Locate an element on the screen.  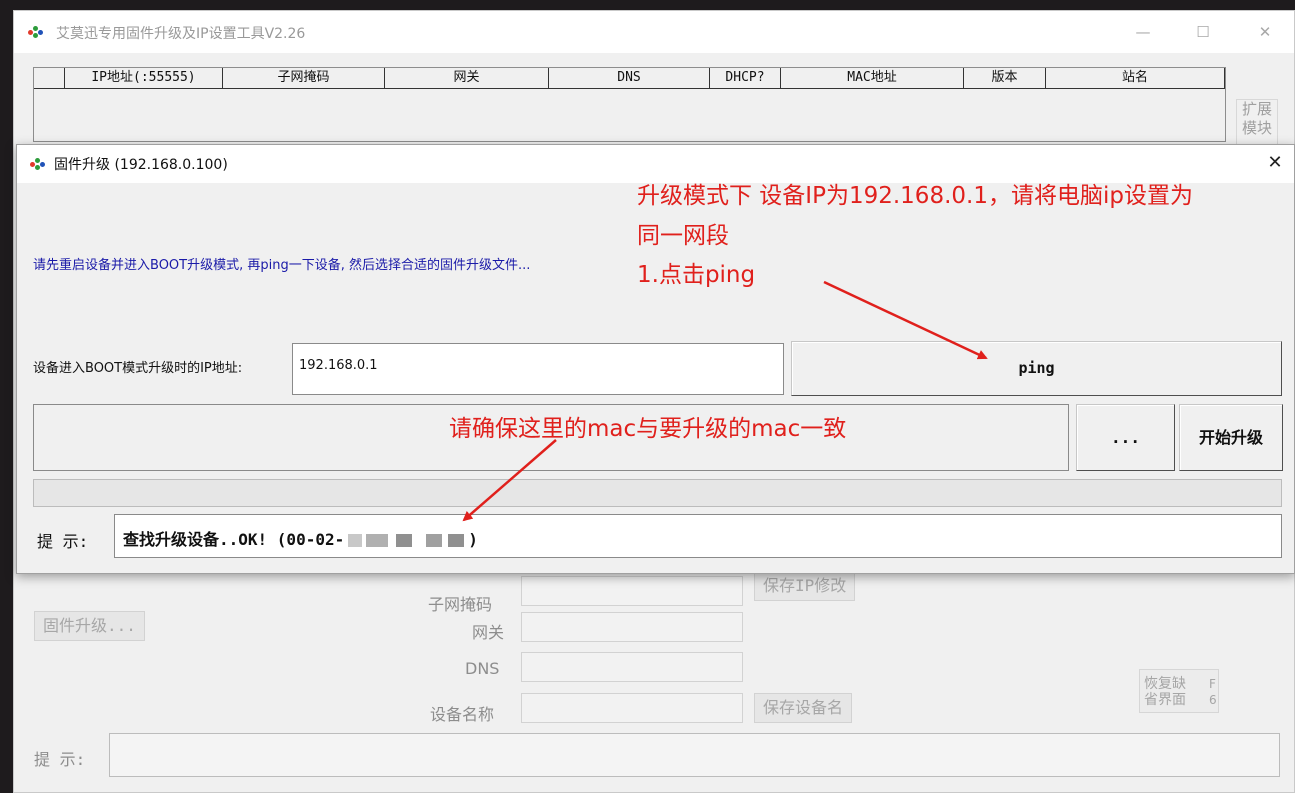
column-header-subnet: 子网掩码 is located at coordinates (304, 78).